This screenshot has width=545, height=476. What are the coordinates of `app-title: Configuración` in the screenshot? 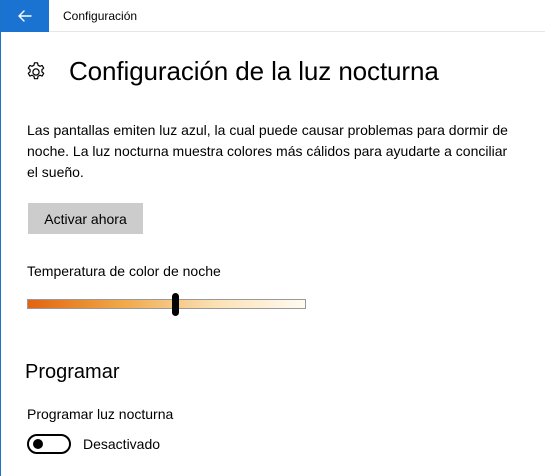 It's located at (100, 16).